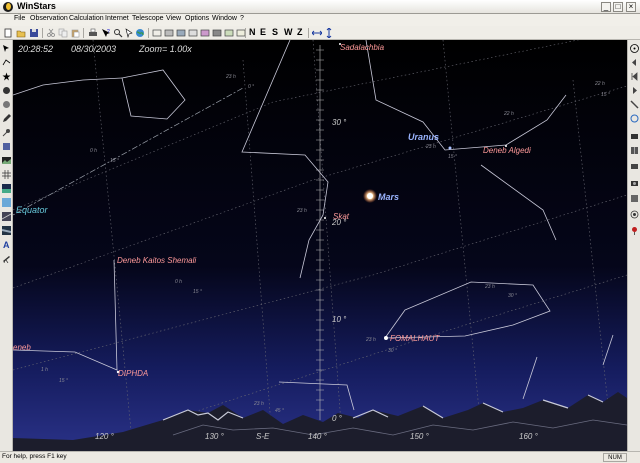 The width and height of the screenshot is (640, 463). Describe the element at coordinates (21, 33) in the screenshot. I see `open-icon` at that location.